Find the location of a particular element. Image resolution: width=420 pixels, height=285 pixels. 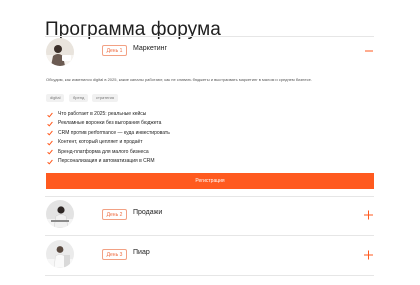

session-topic: Продажи is located at coordinates (147, 212).